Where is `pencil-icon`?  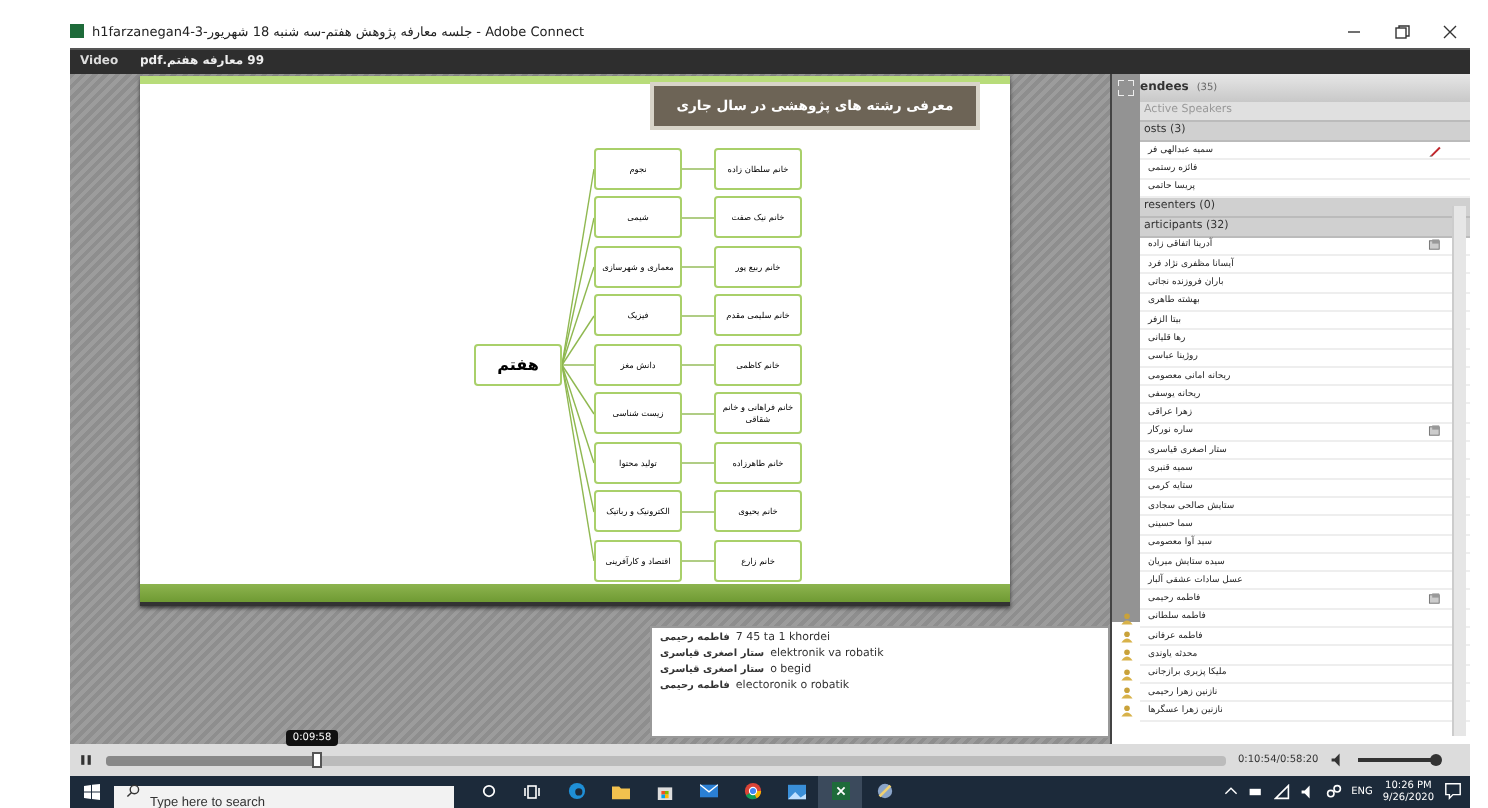
pencil-icon is located at coordinates (1435, 150).